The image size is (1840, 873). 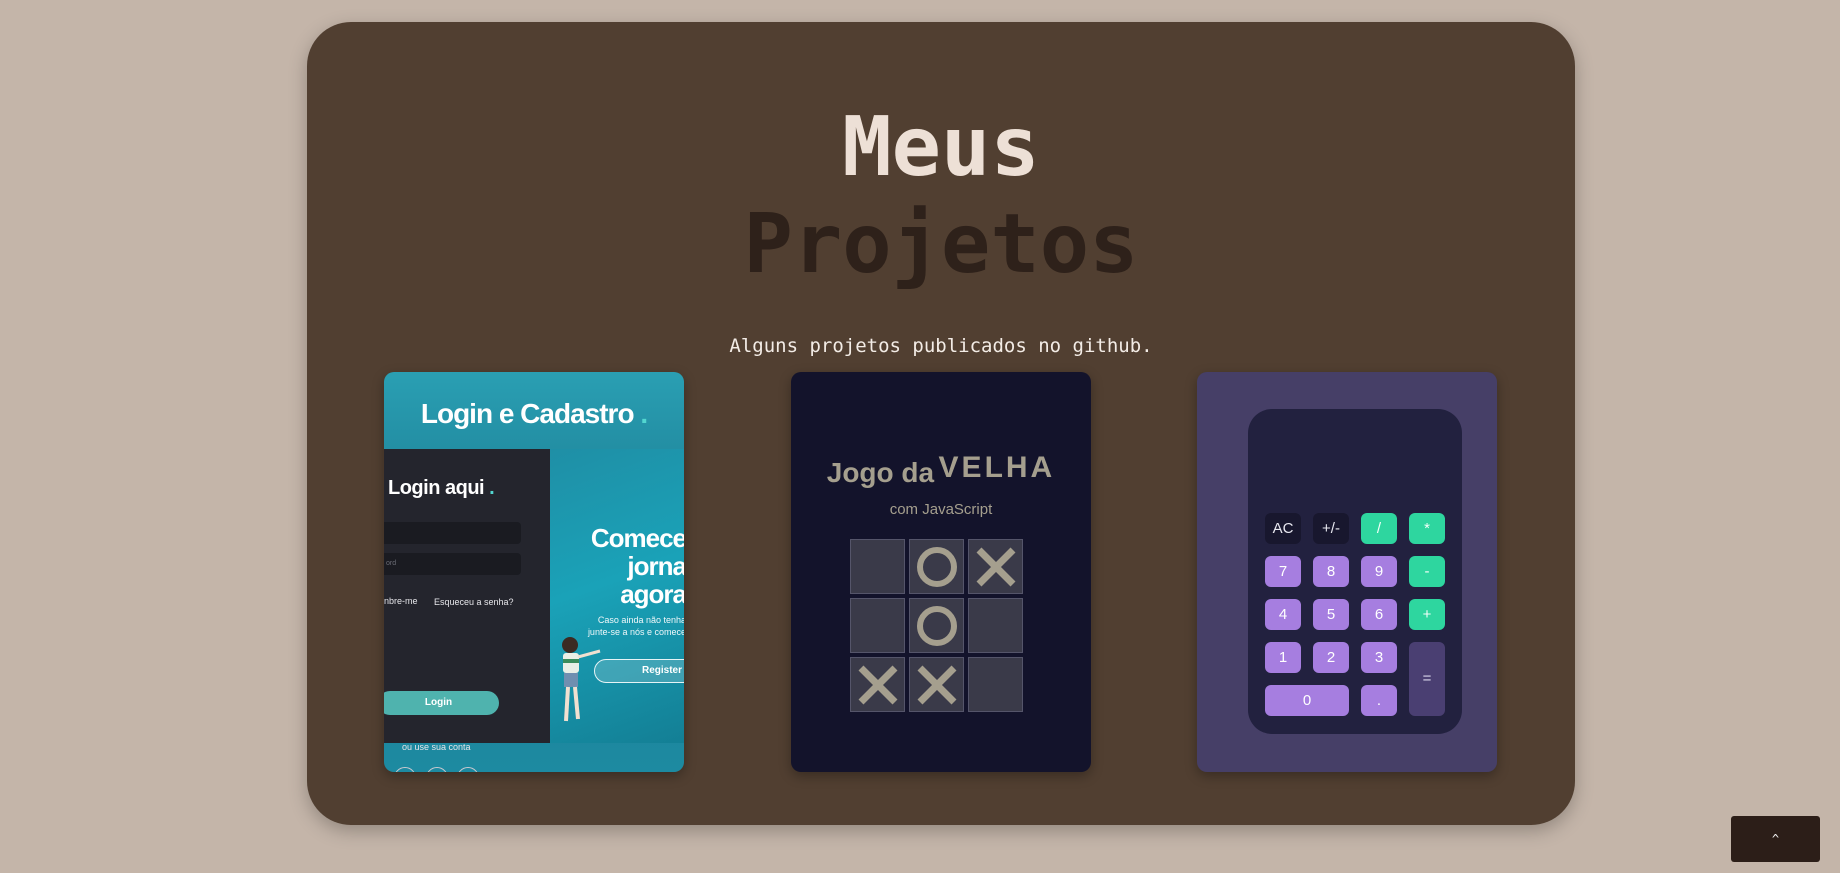 What do you see at coordinates (1427, 528) in the screenshot?
I see `calc-button-multiply: *` at bounding box center [1427, 528].